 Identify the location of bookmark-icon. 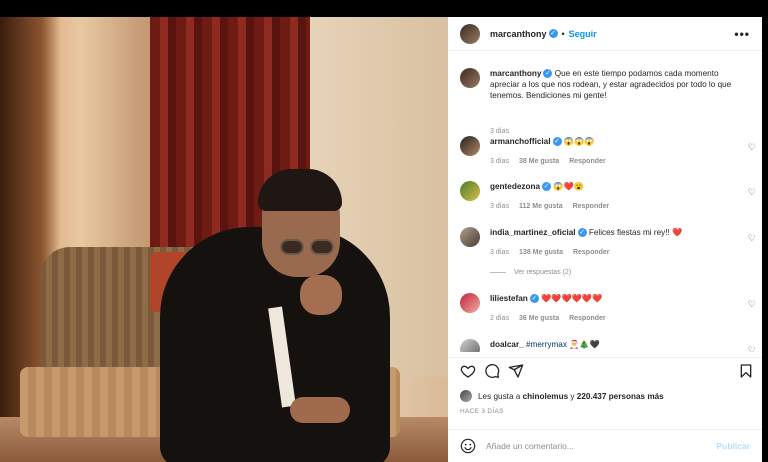
(746, 371).